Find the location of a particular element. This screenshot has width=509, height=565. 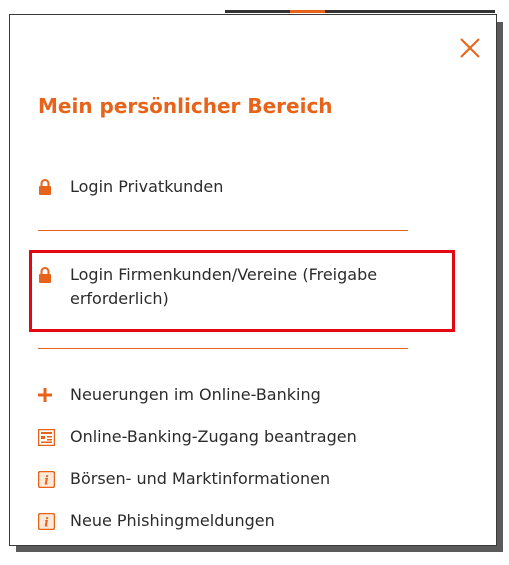

panel-shadow-right is located at coordinates (500, 287).